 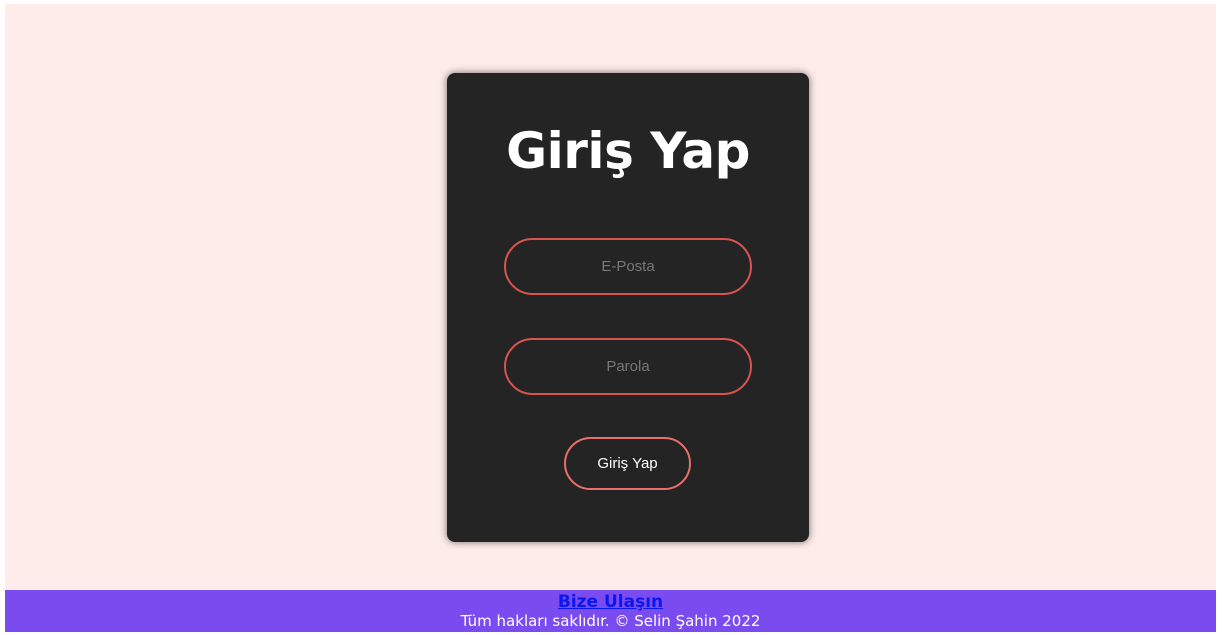 I want to click on page-title: Giriş Yap, so click(x=628, y=151).